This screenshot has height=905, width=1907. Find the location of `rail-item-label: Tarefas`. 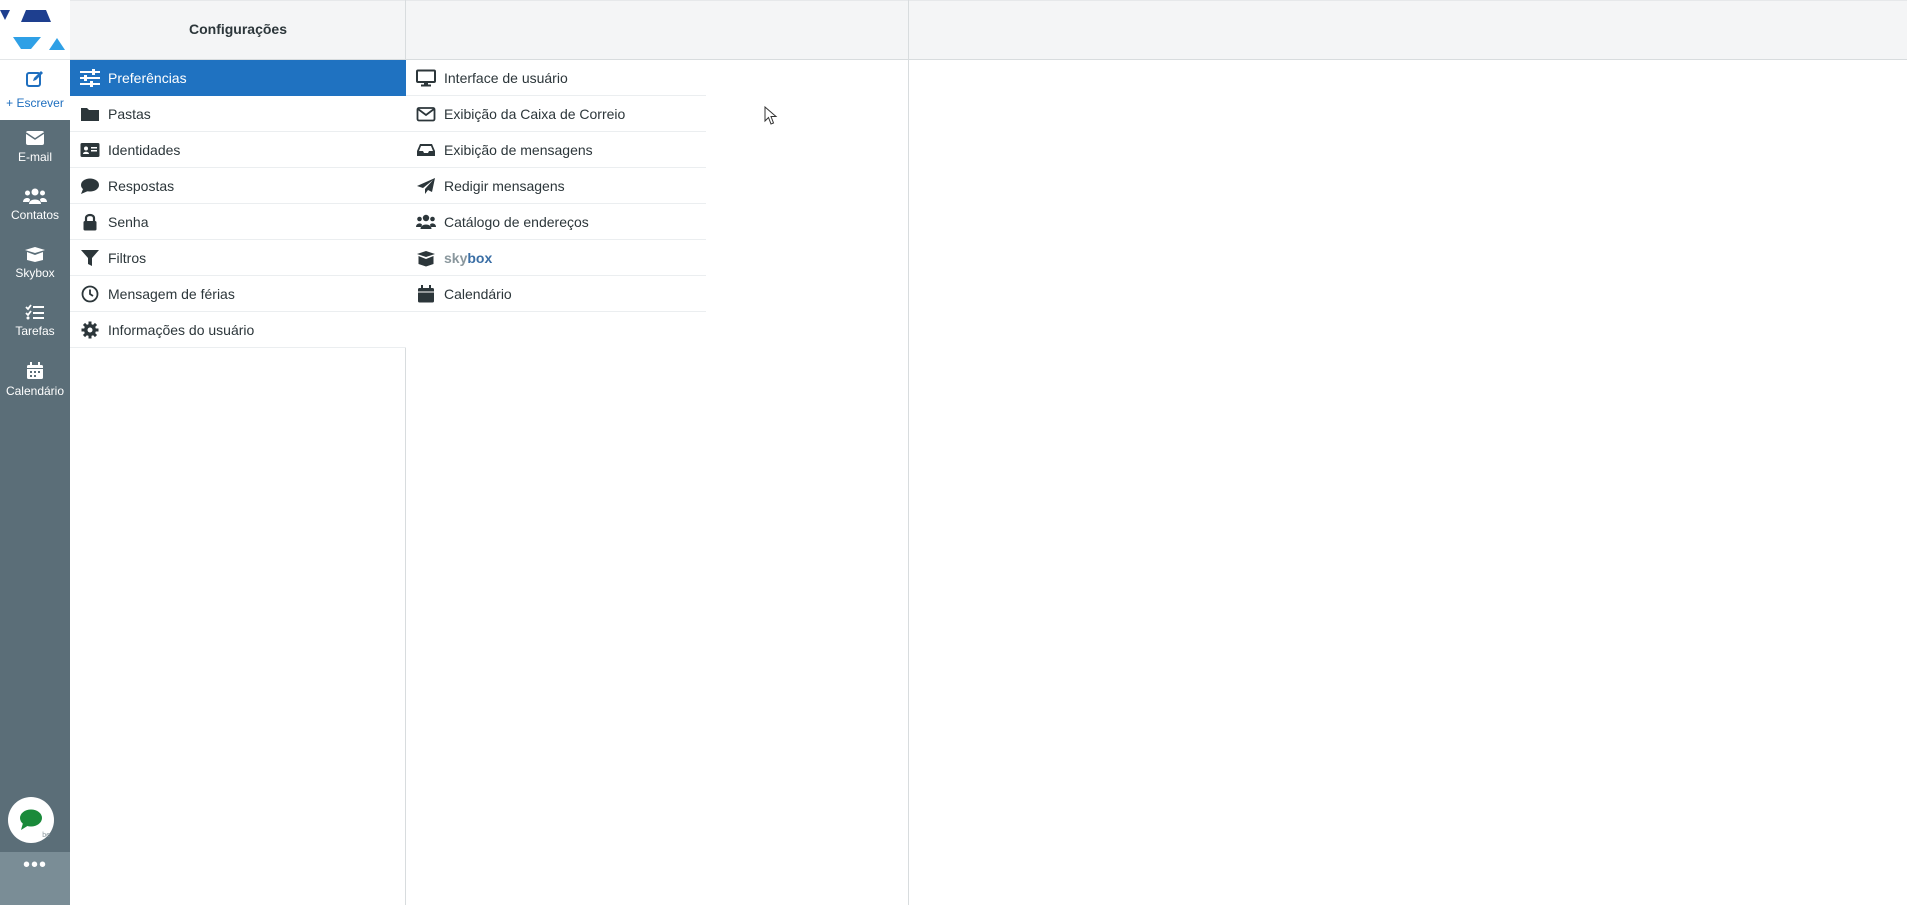

rail-item-label: Tarefas is located at coordinates (35, 331).